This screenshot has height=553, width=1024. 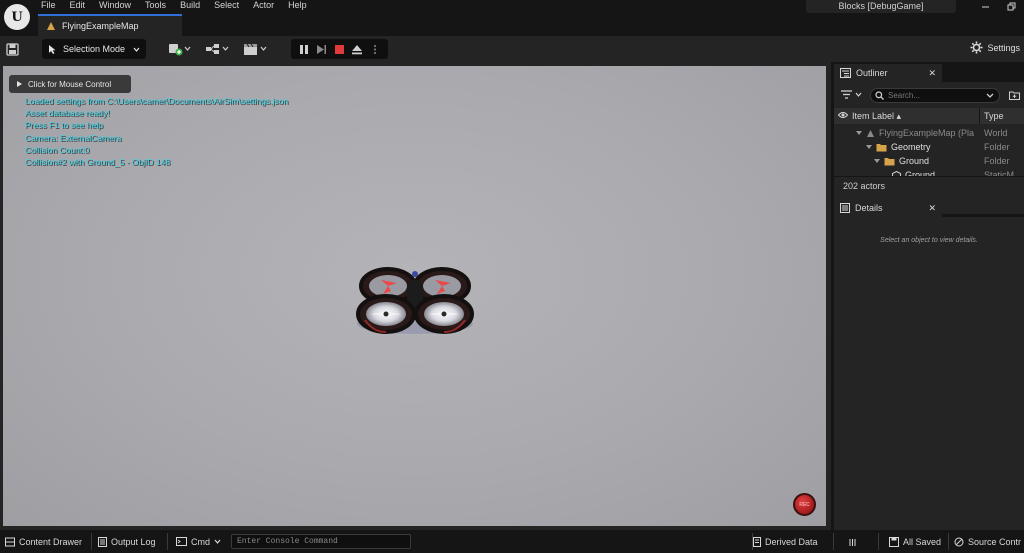 What do you see at coordinates (922, 541) in the screenshot?
I see `all-saved-label: All Saved` at bounding box center [922, 541].